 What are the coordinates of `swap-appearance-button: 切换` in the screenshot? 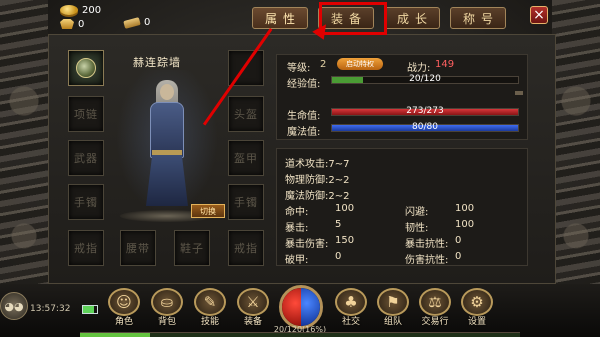 It's located at (208, 211).